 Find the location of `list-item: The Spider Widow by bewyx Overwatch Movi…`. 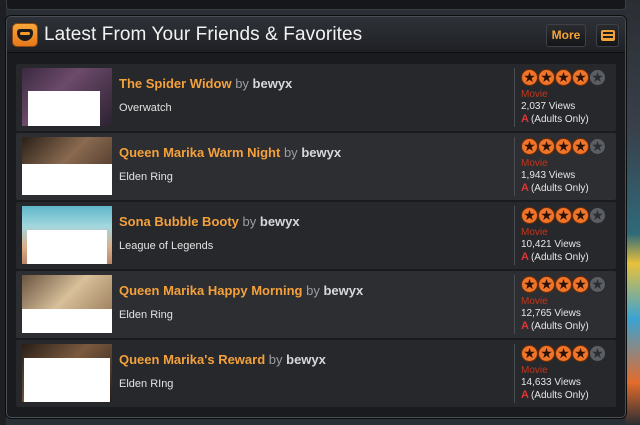

list-item: The Spider Widow by bewyx Overwatch Movi… is located at coordinates (316, 97).